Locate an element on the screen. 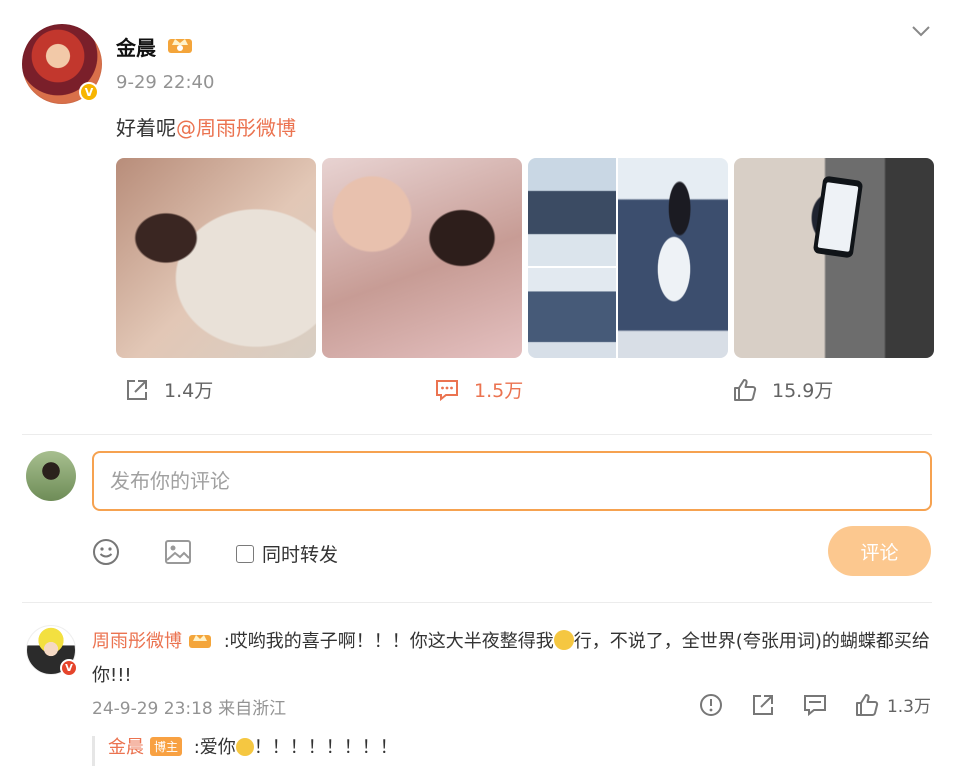  comment-count: 1.5万 is located at coordinates (499, 391).